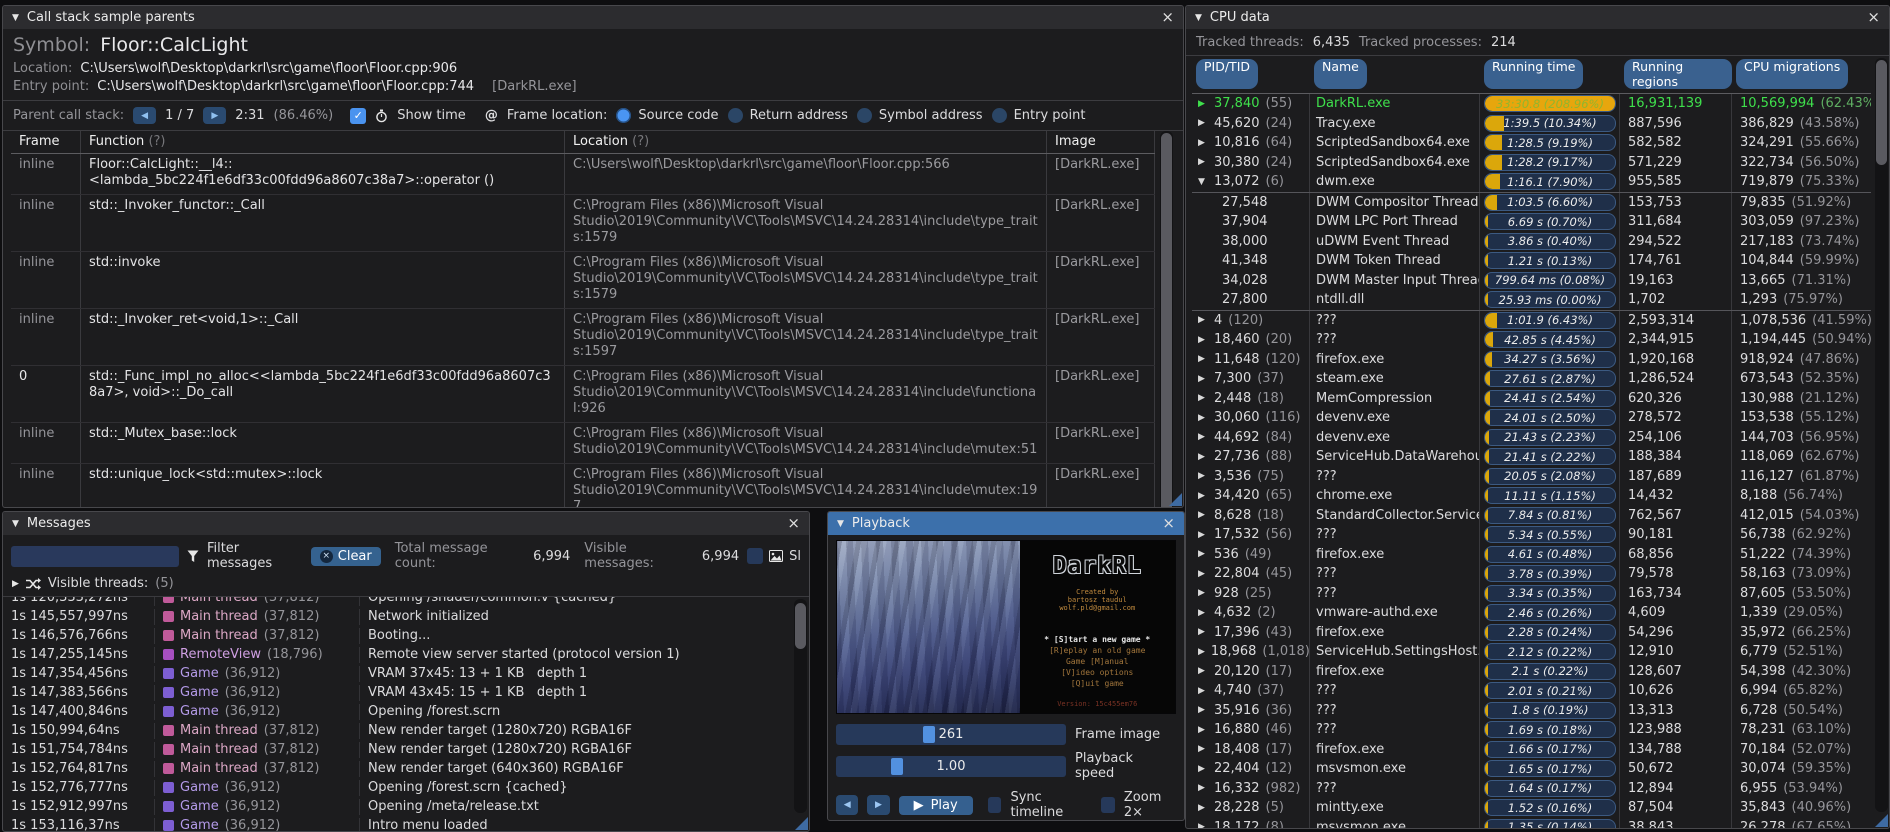 The image size is (1890, 832). I want to click on prev-callstack-button: ◀, so click(145, 115).